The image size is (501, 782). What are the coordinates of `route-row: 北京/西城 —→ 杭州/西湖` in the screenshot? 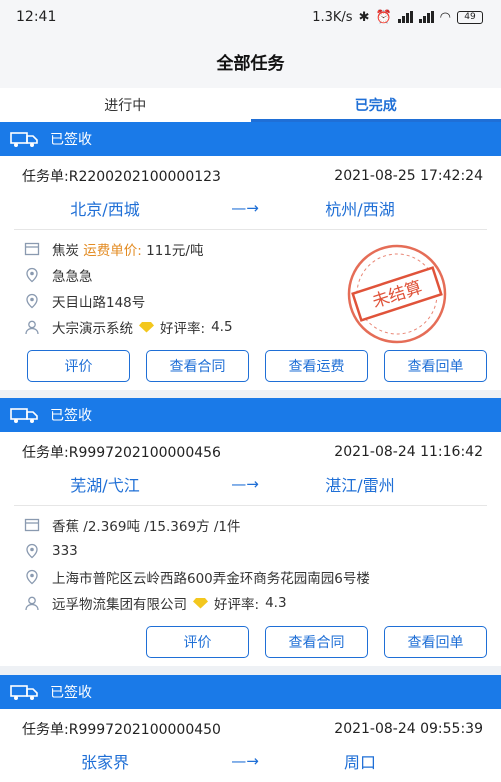 It's located at (250, 208).